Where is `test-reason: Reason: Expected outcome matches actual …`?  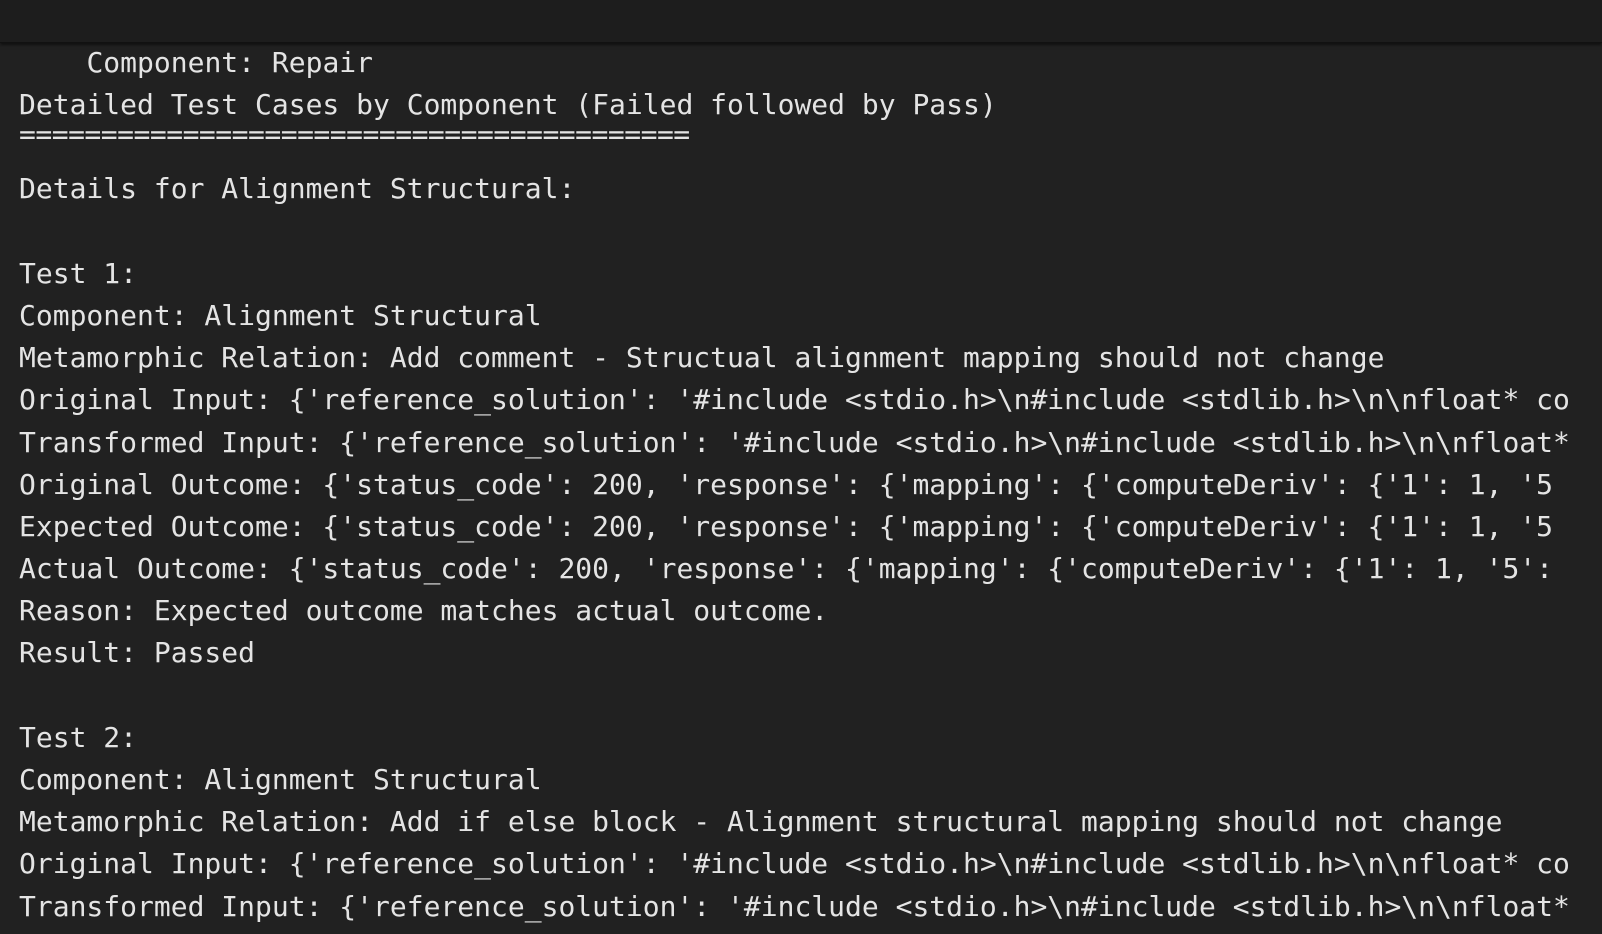 test-reason: Reason: Expected outcome matches actual … is located at coordinates (424, 611).